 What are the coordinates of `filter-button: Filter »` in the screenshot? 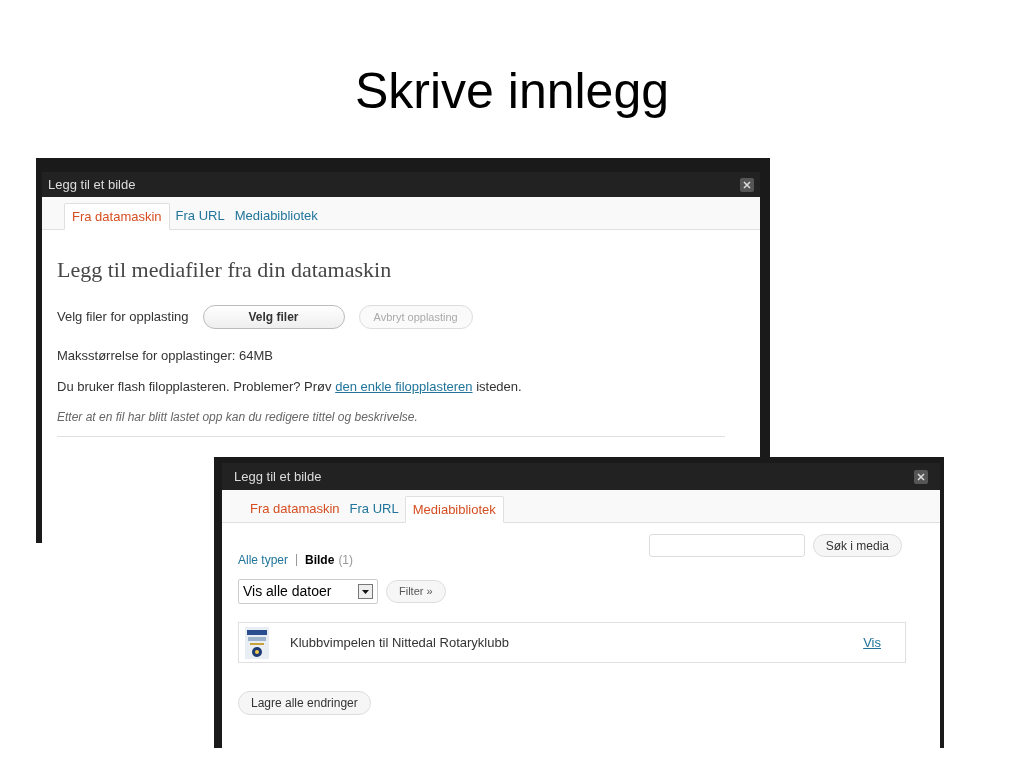 It's located at (416, 591).